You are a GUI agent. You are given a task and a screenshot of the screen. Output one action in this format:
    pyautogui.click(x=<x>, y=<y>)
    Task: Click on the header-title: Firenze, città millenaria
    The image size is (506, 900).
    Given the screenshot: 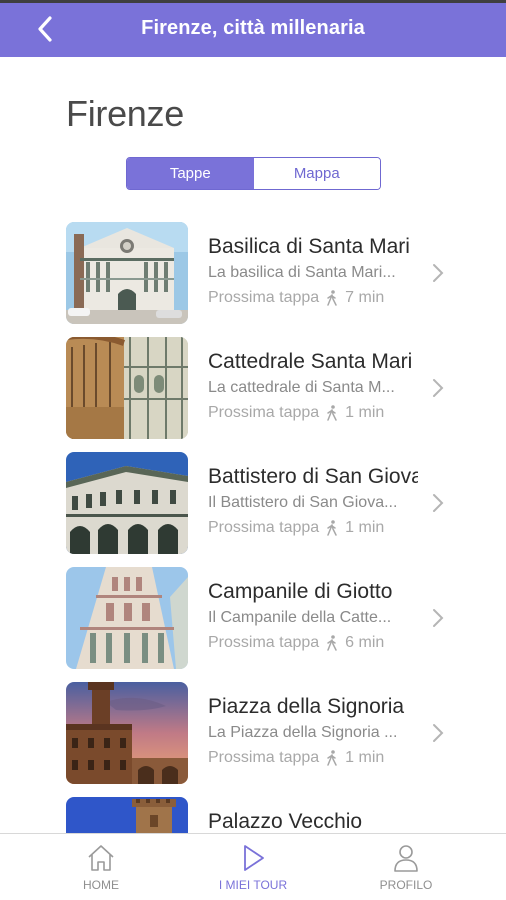 What is the action you would take?
    pyautogui.click(x=253, y=28)
    